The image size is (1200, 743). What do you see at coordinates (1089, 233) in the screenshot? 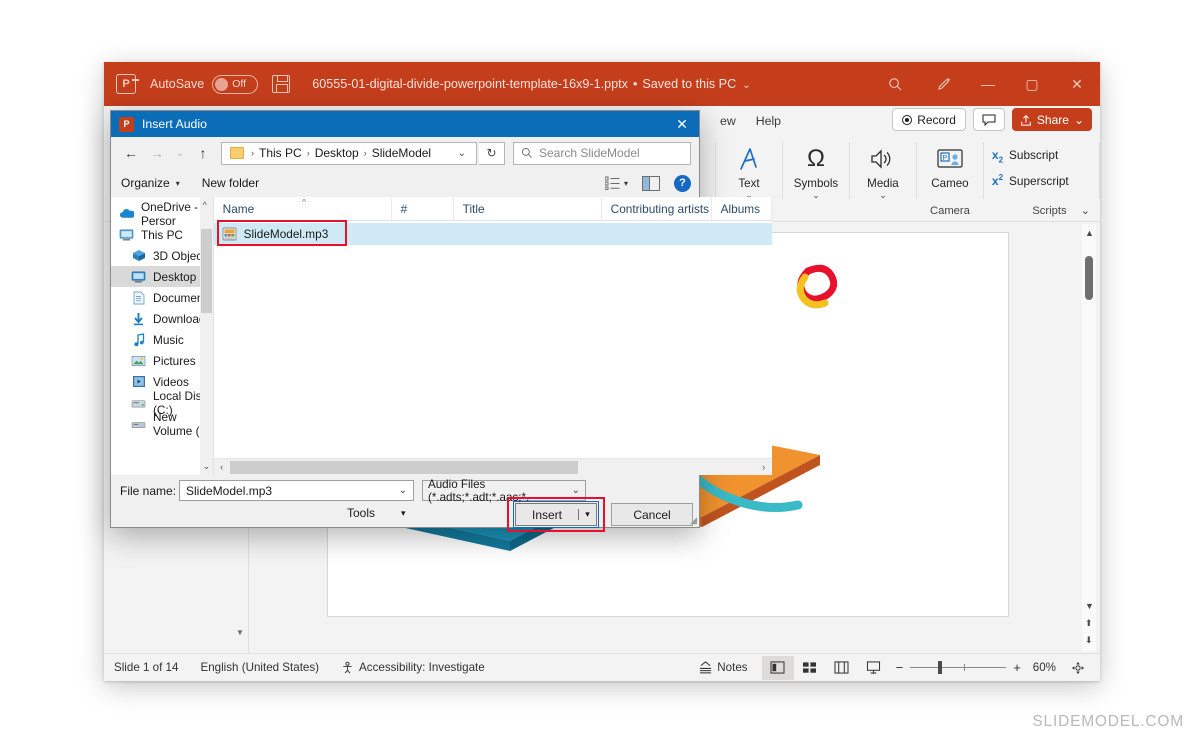
I see `scroll-up-icon: ▲` at bounding box center [1089, 233].